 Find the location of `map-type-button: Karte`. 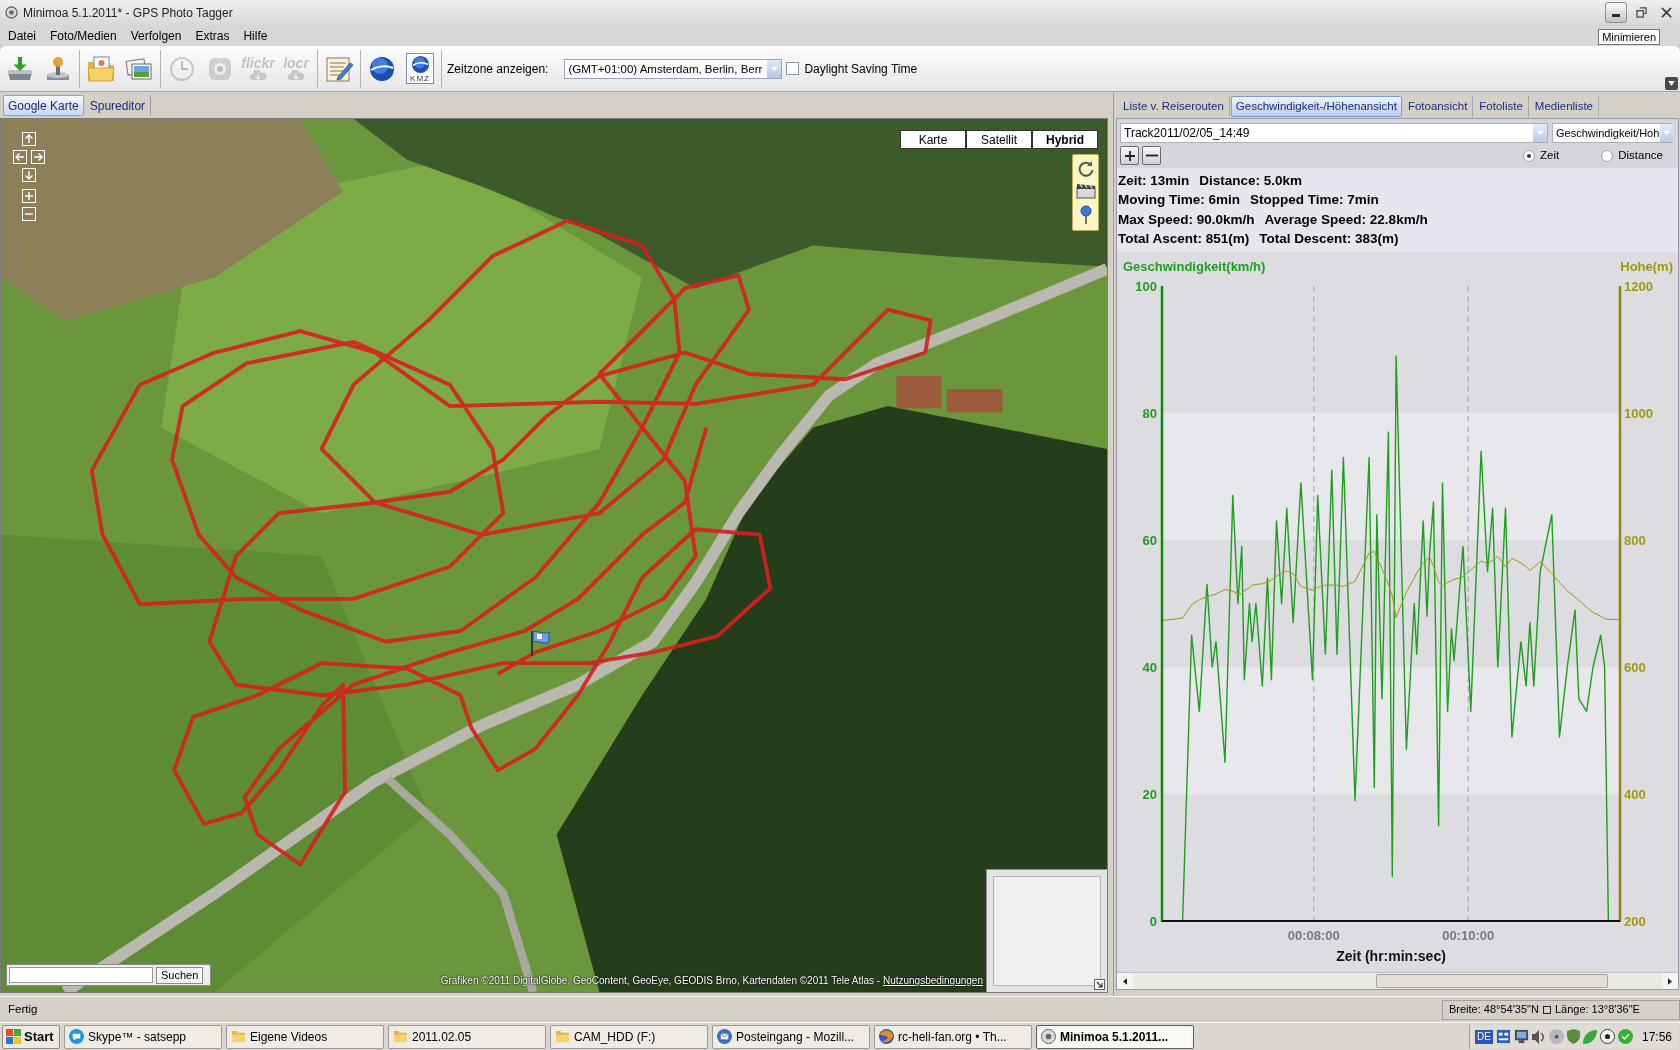

map-type-button: Karte is located at coordinates (933, 139).